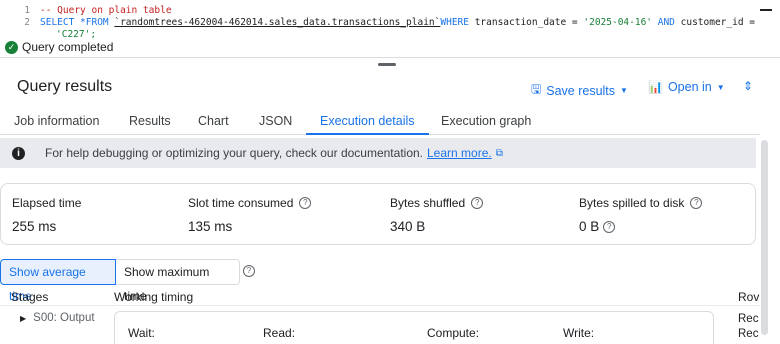  I want to click on stat-value: 255 ms, so click(34, 226).